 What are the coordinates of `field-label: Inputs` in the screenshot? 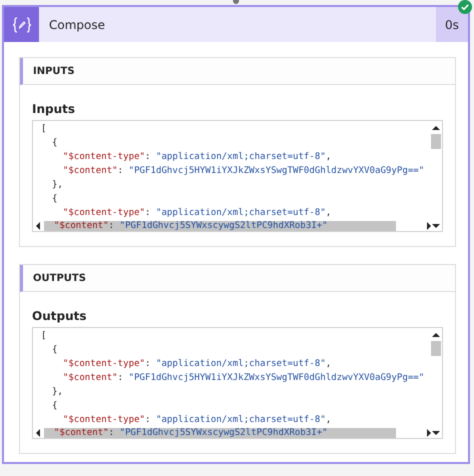 It's located at (54, 109).